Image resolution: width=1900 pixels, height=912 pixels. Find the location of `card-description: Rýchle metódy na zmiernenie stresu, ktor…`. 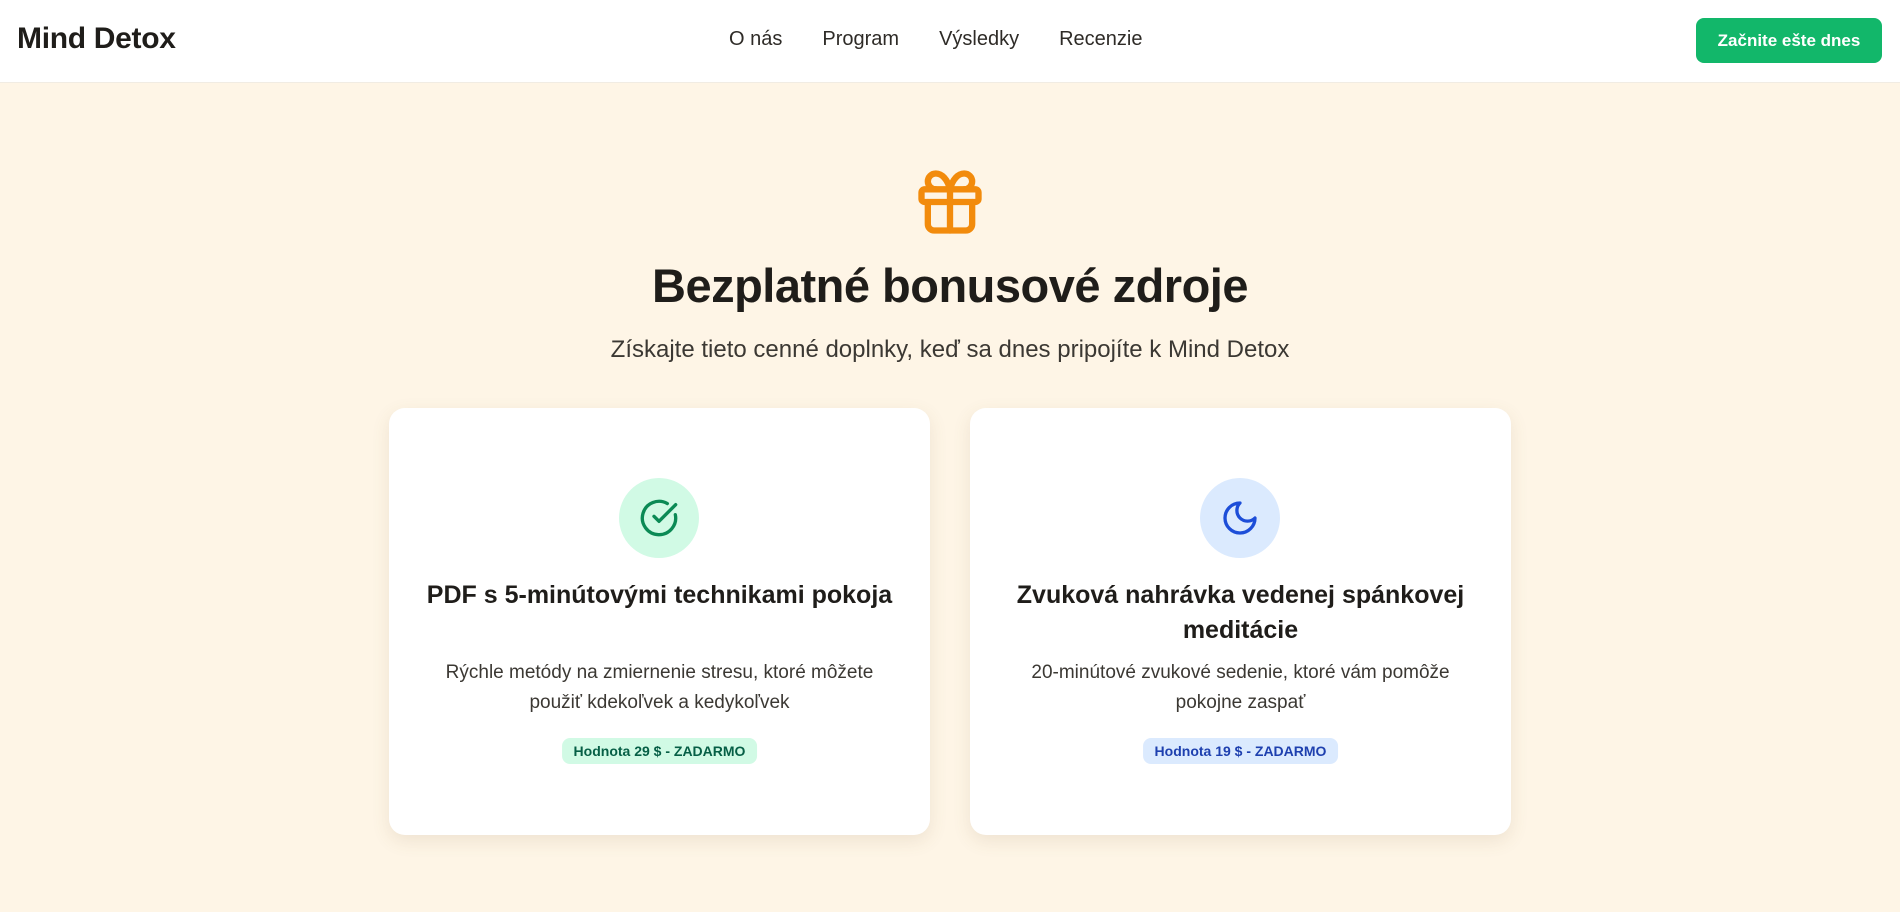

card-description: Rýchle metódy na zmiernenie stresu, ktor… is located at coordinates (659, 687).